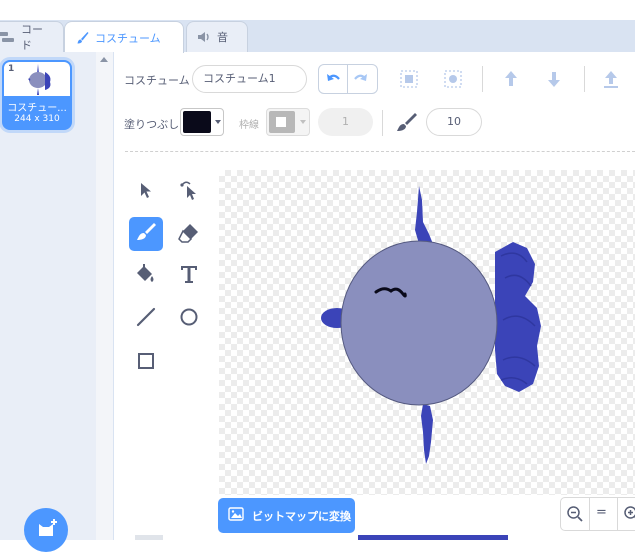  I want to click on body-shape, so click(419, 323).